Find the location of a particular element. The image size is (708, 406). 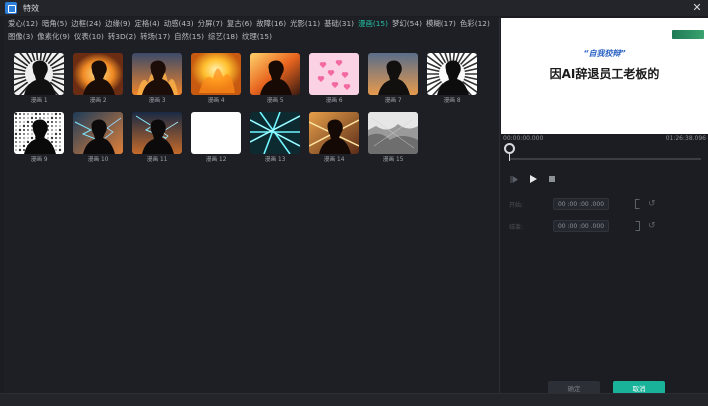

category-tab: 复古(6) is located at coordinates (239, 24).